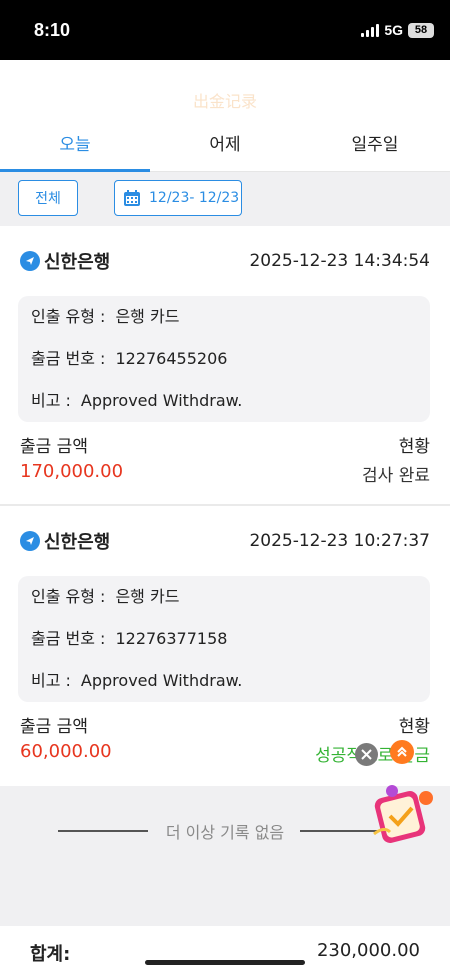 The image size is (450, 974). What do you see at coordinates (75, 146) in the screenshot?
I see `tab-today: 오늘` at bounding box center [75, 146].